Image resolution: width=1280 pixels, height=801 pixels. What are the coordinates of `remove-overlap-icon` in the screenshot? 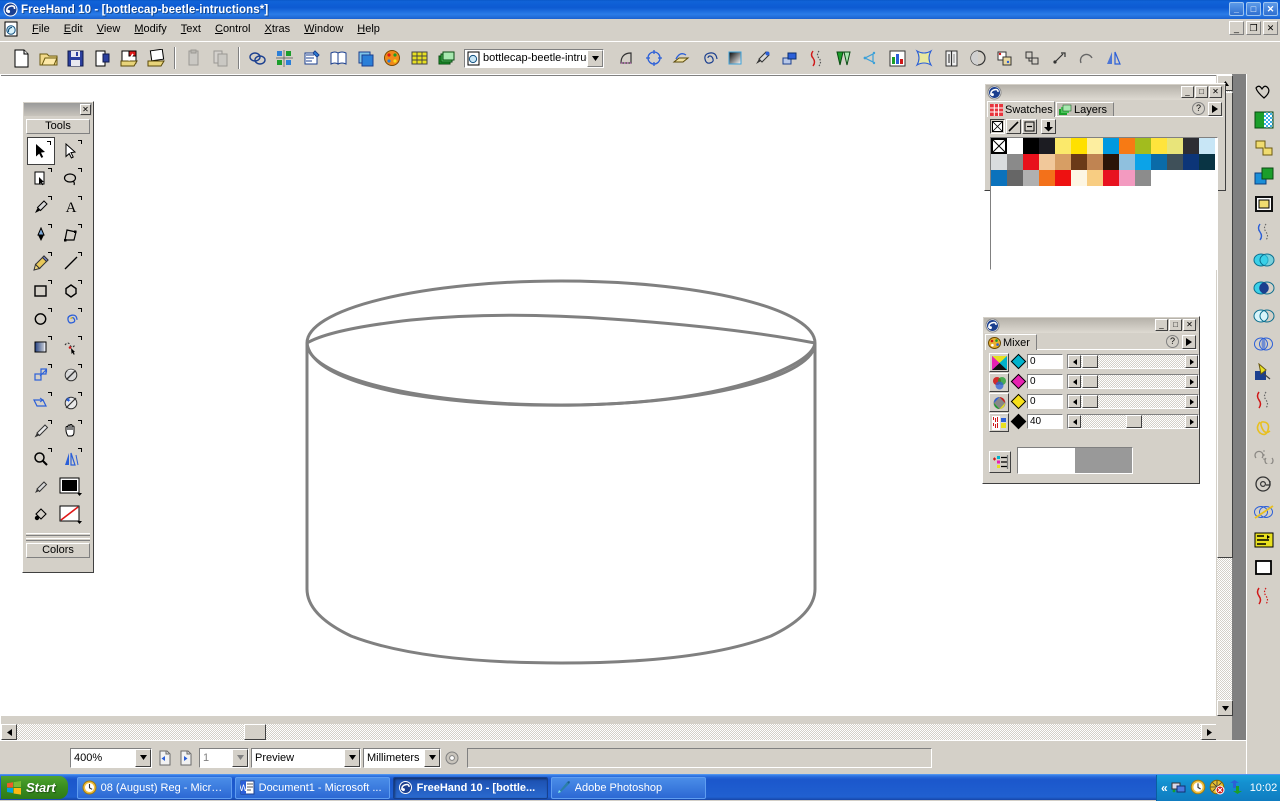 It's located at (1264, 512).